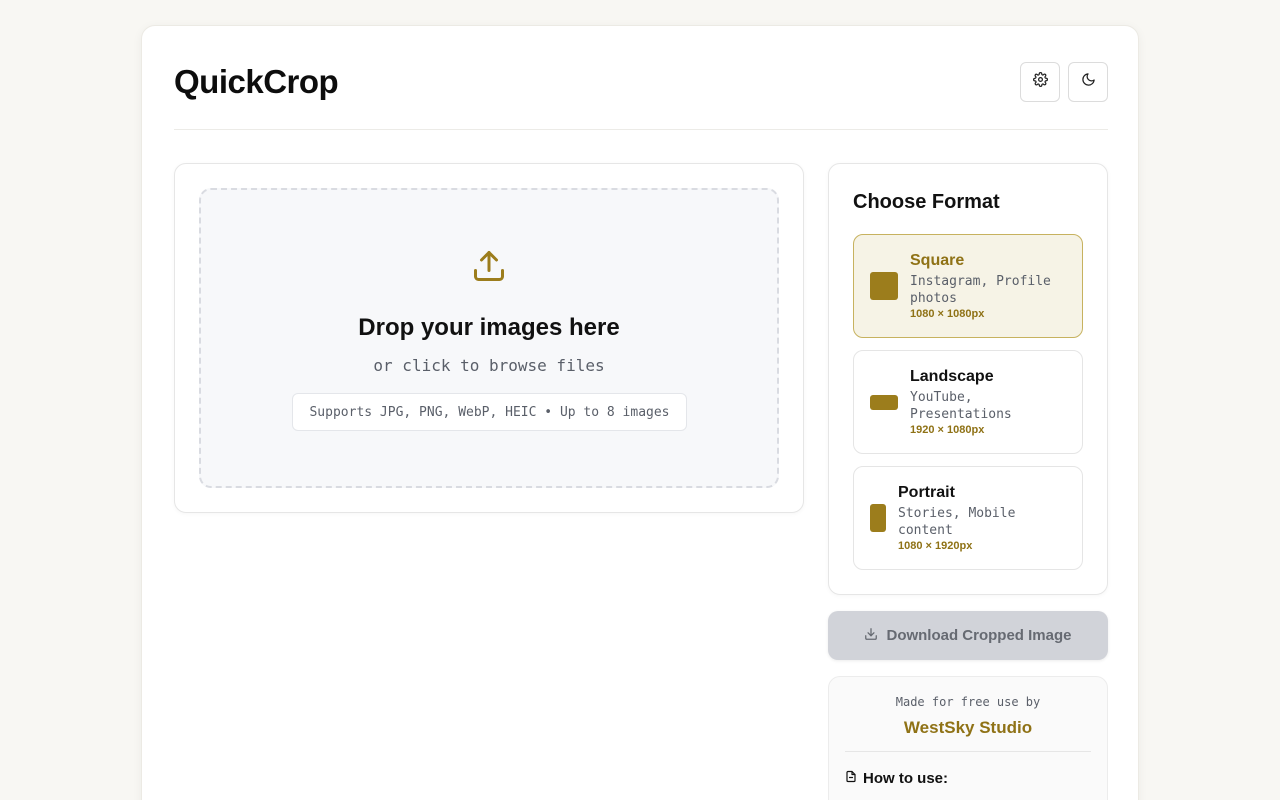 The width and height of the screenshot is (1280, 800). What do you see at coordinates (961, 406) in the screenshot?
I see `format-option-description: YouTube, Presentations` at bounding box center [961, 406].